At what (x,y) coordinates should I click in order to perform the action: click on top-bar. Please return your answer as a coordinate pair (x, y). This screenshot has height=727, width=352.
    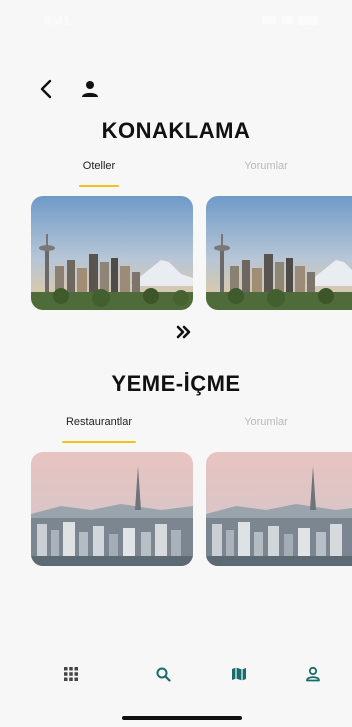
    Looking at the image, I should click on (68, 89).